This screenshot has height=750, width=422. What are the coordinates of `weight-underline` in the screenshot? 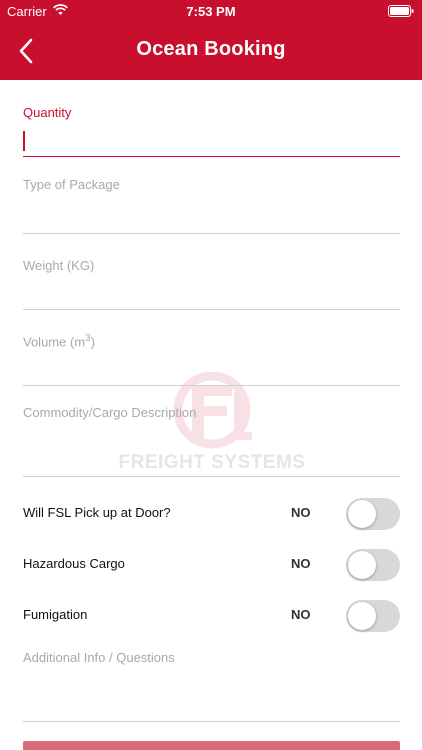 It's located at (211, 309).